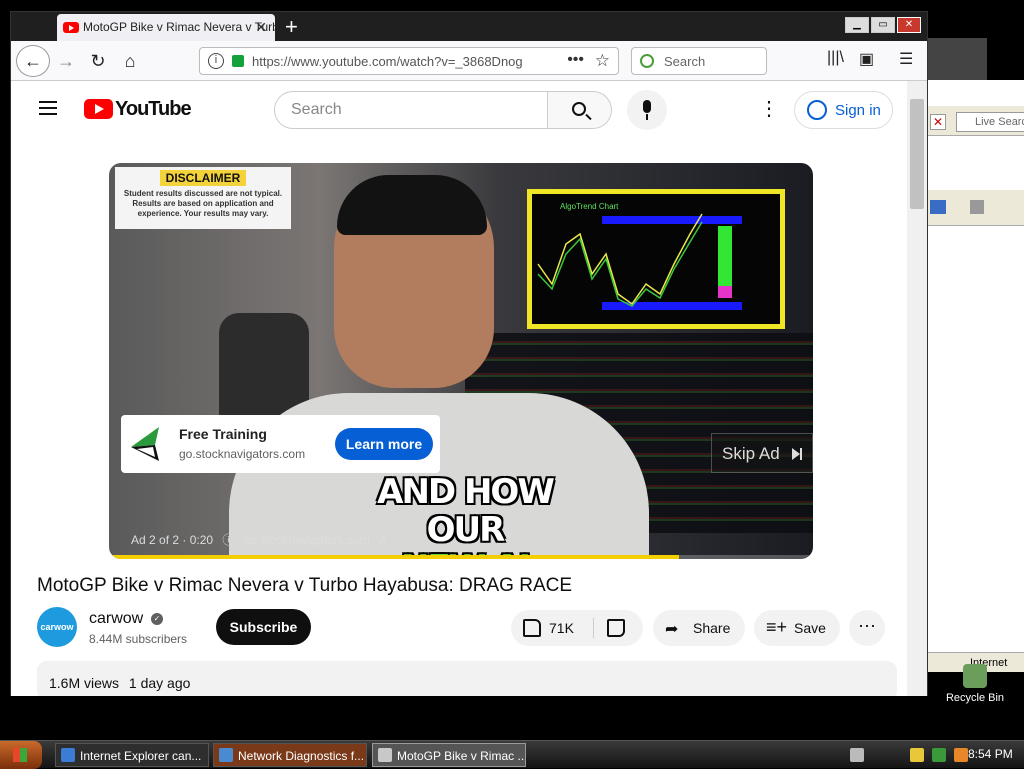 Image resolution: width=1024 pixels, height=769 pixels. What do you see at coordinates (48, 108) in the screenshot?
I see `guide-menu-icon` at bounding box center [48, 108].